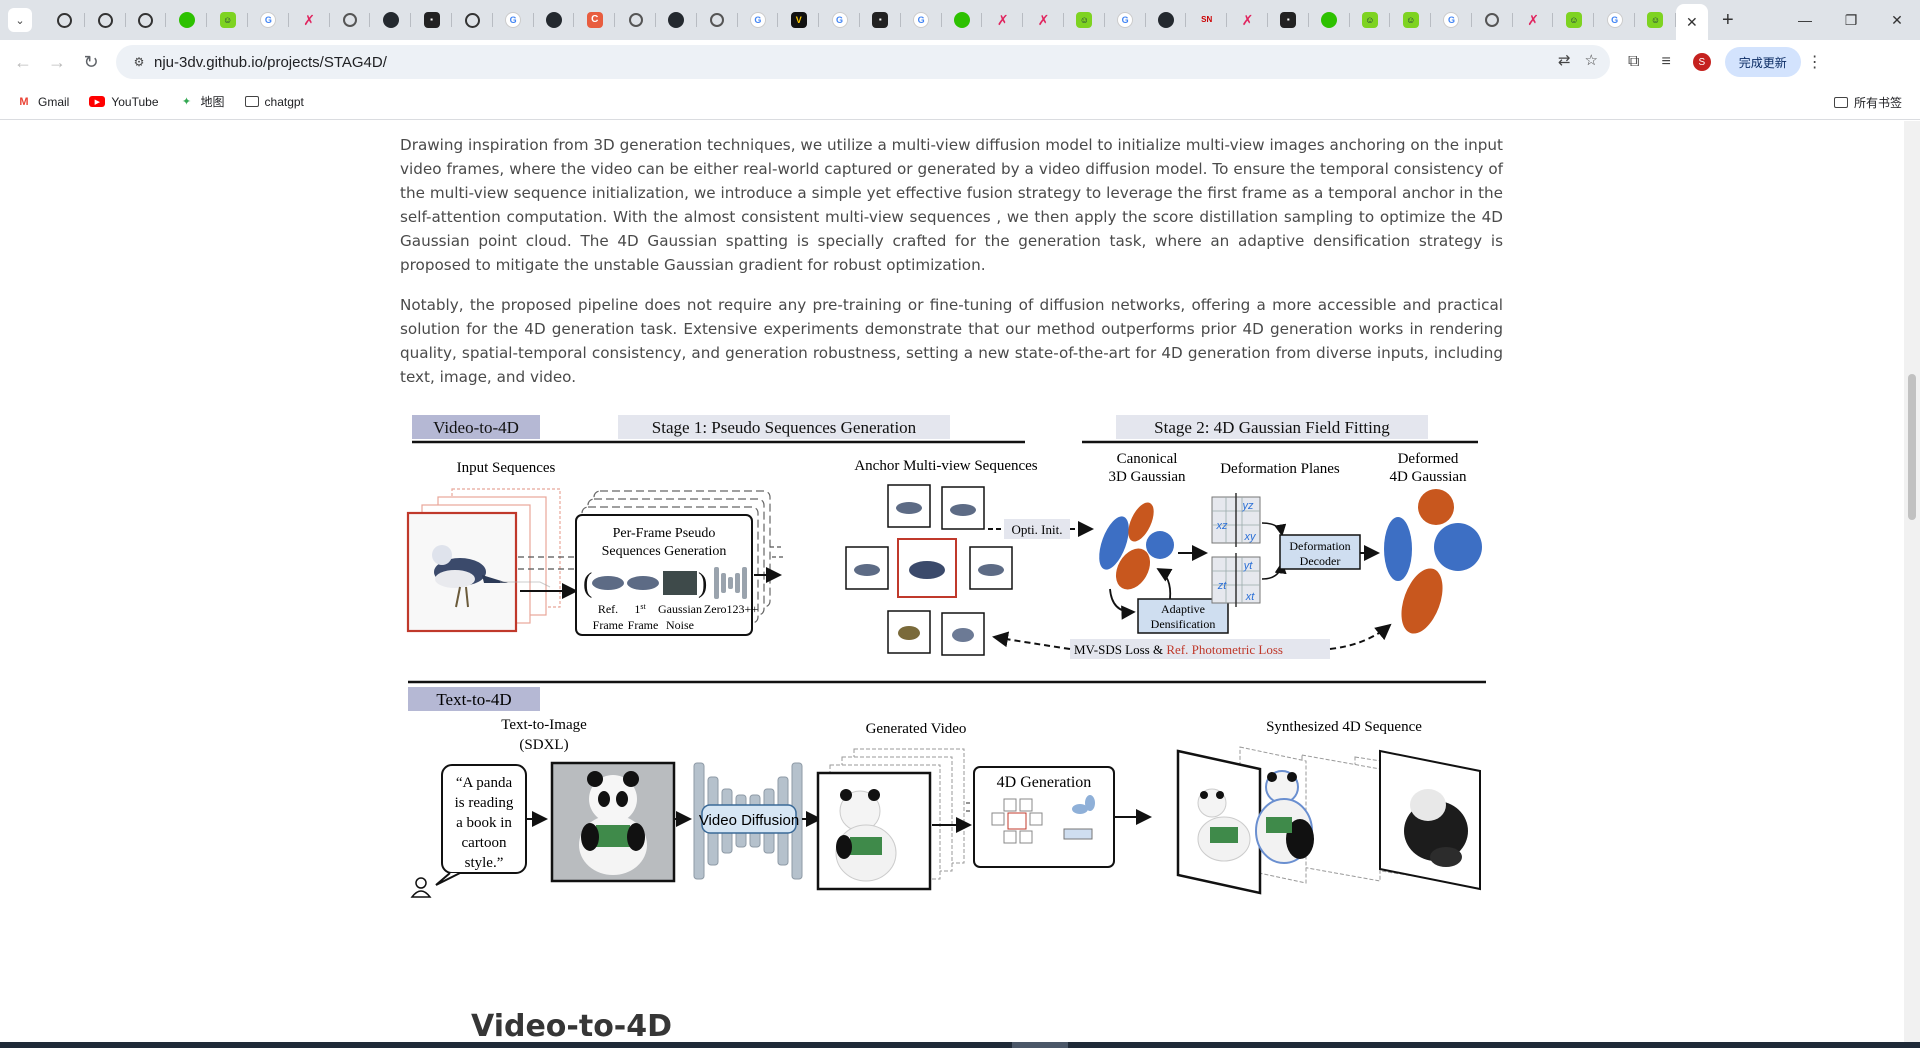  I want to click on menu-icon: ⋮, so click(1815, 62).